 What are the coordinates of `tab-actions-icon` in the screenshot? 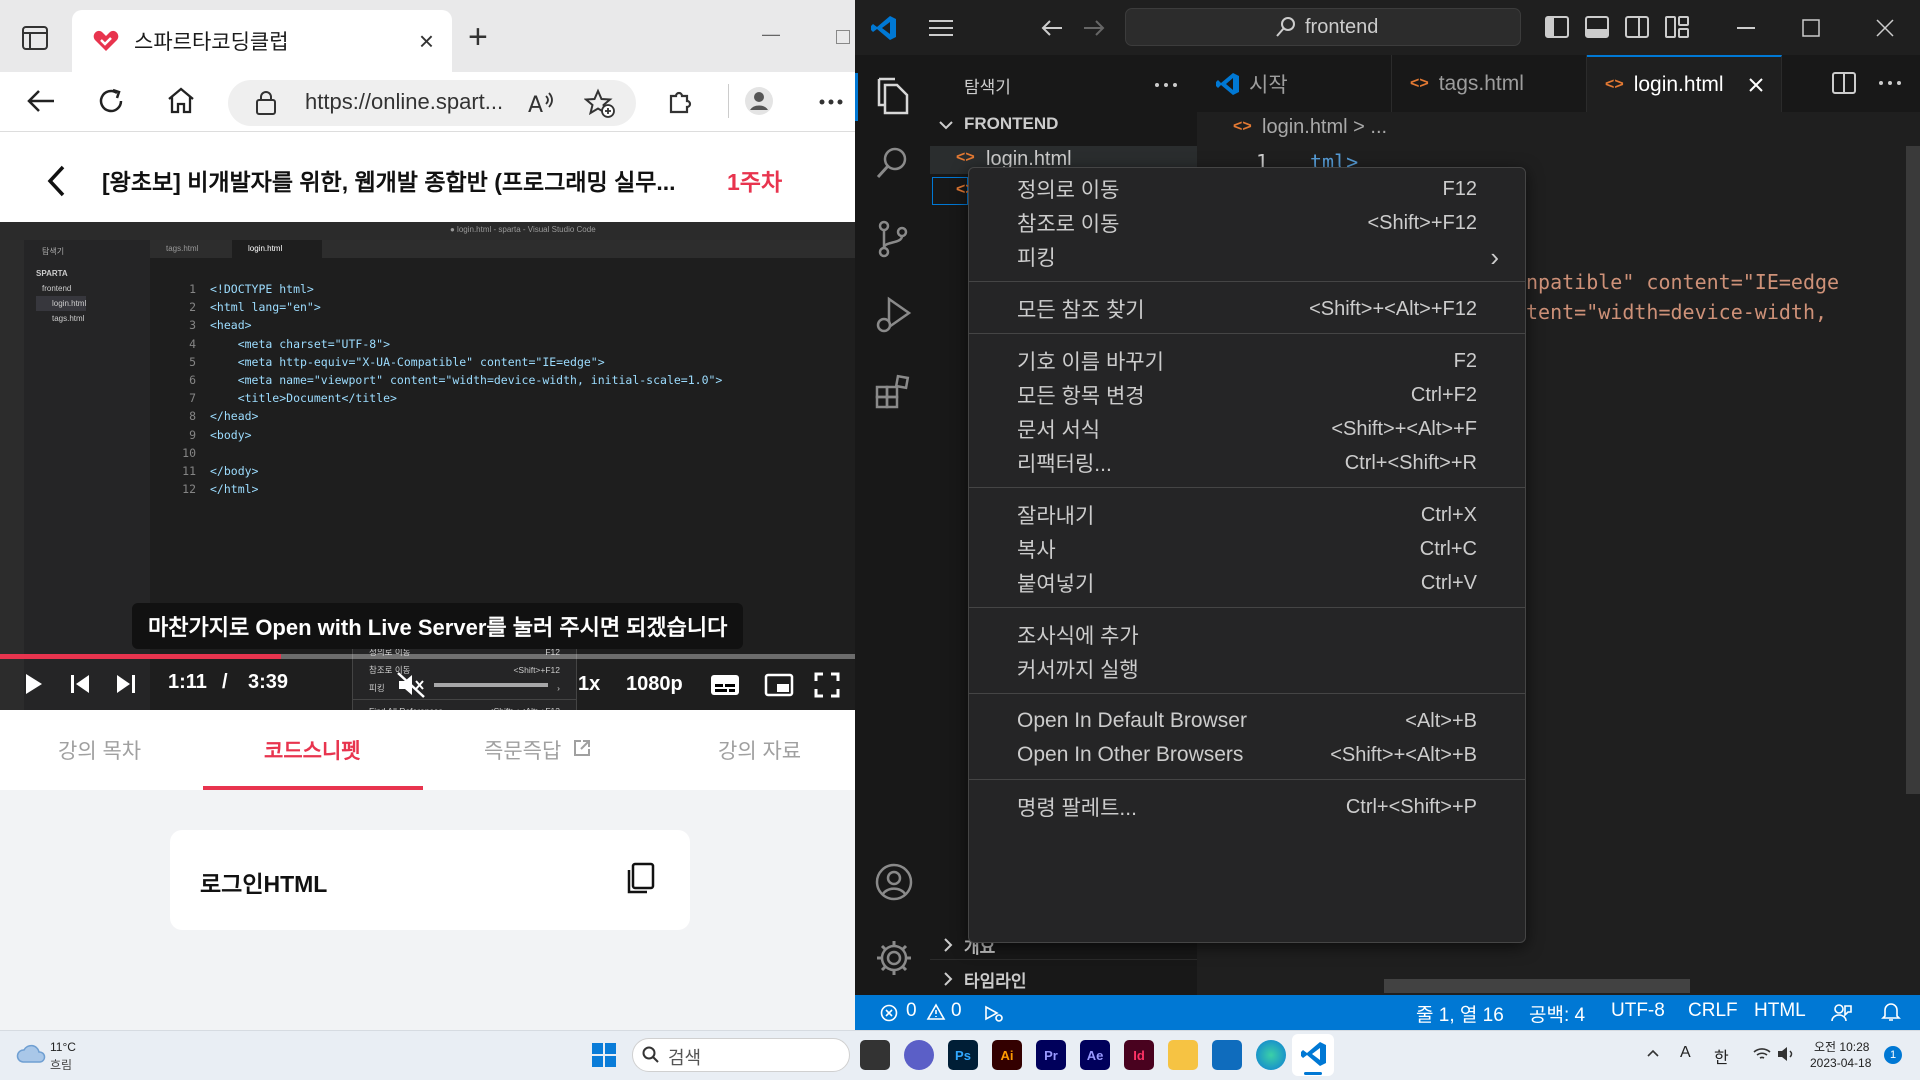 It's located at (35, 38).